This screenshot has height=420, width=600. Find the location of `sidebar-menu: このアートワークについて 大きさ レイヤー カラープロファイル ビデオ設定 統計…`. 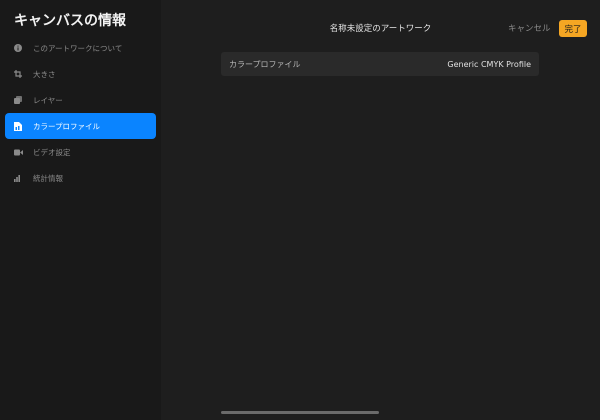

sidebar-menu: このアートワークについて 大きさ レイヤー カラープロファイル ビデオ設定 統計… is located at coordinates (80, 113).